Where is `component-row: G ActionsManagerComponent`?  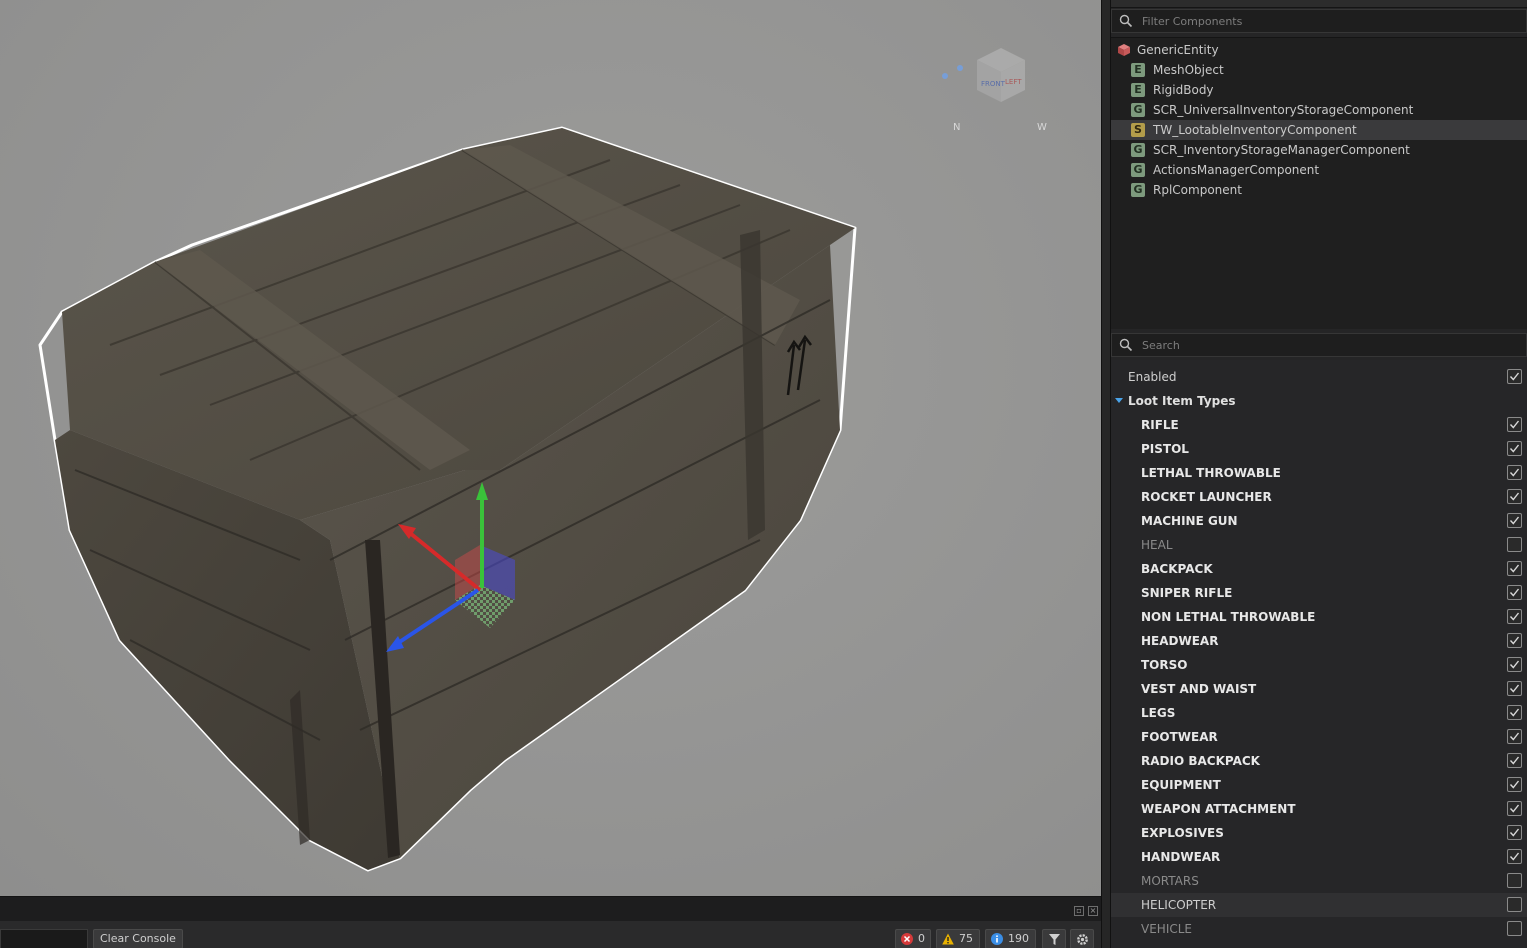 component-row: G ActionsManagerComponent is located at coordinates (1319, 170).